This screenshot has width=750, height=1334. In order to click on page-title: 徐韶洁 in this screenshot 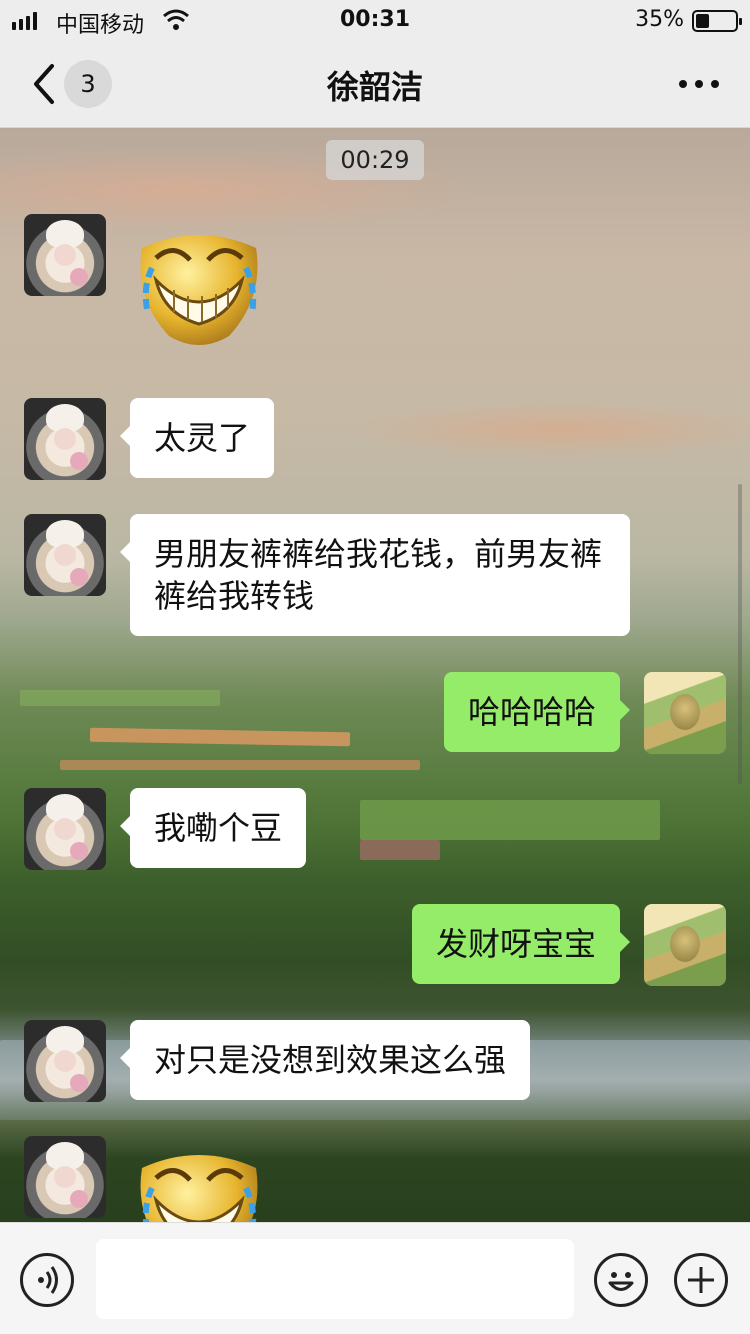, I will do `click(374, 87)`.